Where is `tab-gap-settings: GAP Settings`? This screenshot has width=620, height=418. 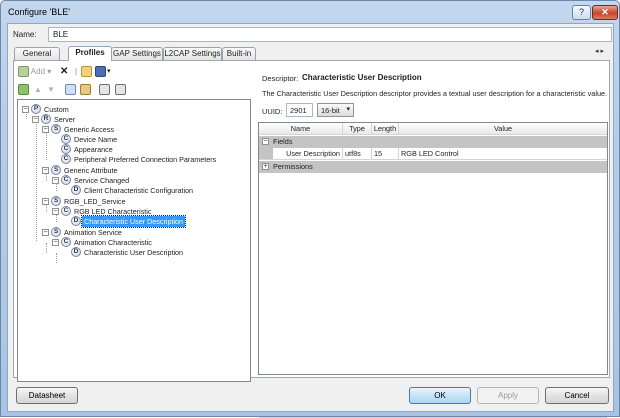
tab-gap-settings: GAP Settings is located at coordinates (137, 53).